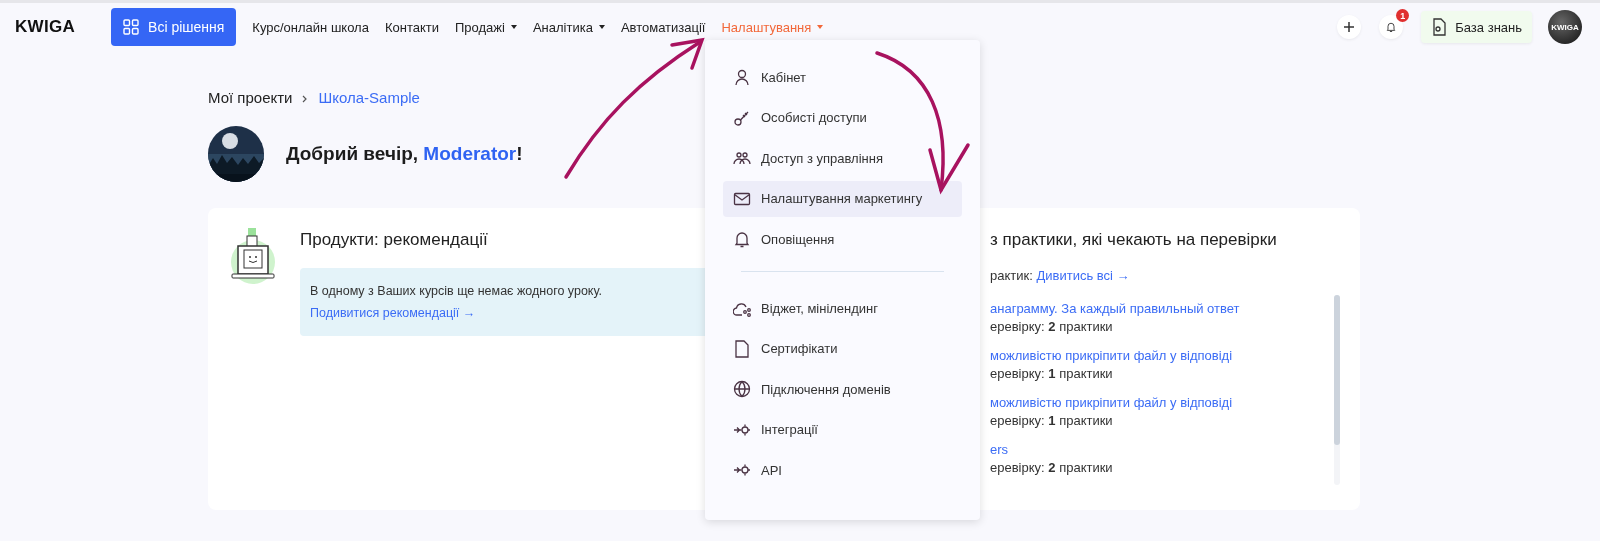 The image size is (1600, 541). What do you see at coordinates (842, 308) in the screenshot?
I see `menu-item: Віджет, мінілендинг` at bounding box center [842, 308].